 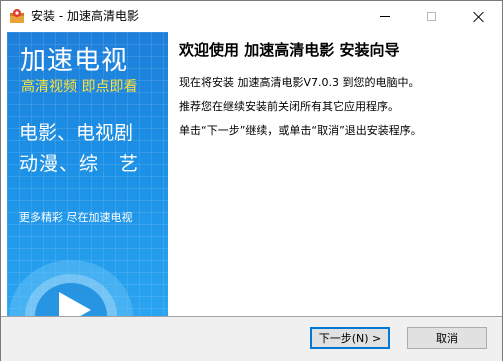 I want to click on window-title: 安装 - 加速高清电影, so click(x=85, y=16).